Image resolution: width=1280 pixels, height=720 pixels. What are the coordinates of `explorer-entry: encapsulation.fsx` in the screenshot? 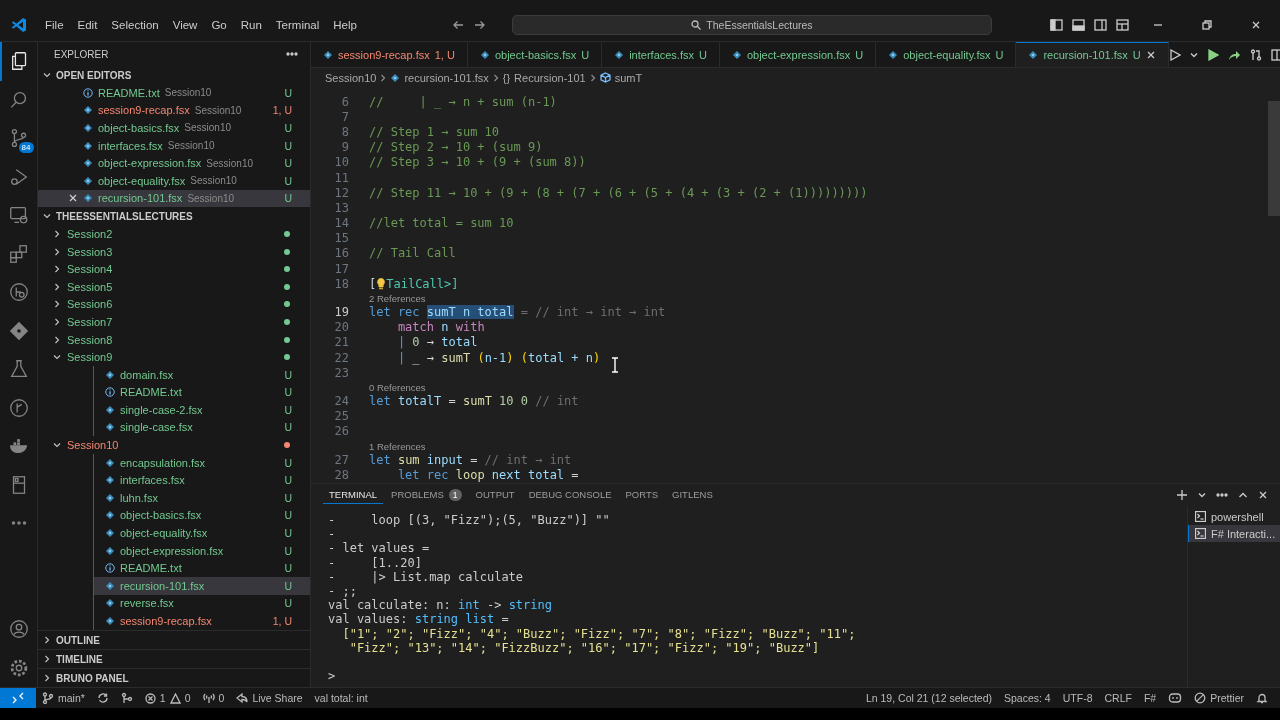 It's located at (155, 462).